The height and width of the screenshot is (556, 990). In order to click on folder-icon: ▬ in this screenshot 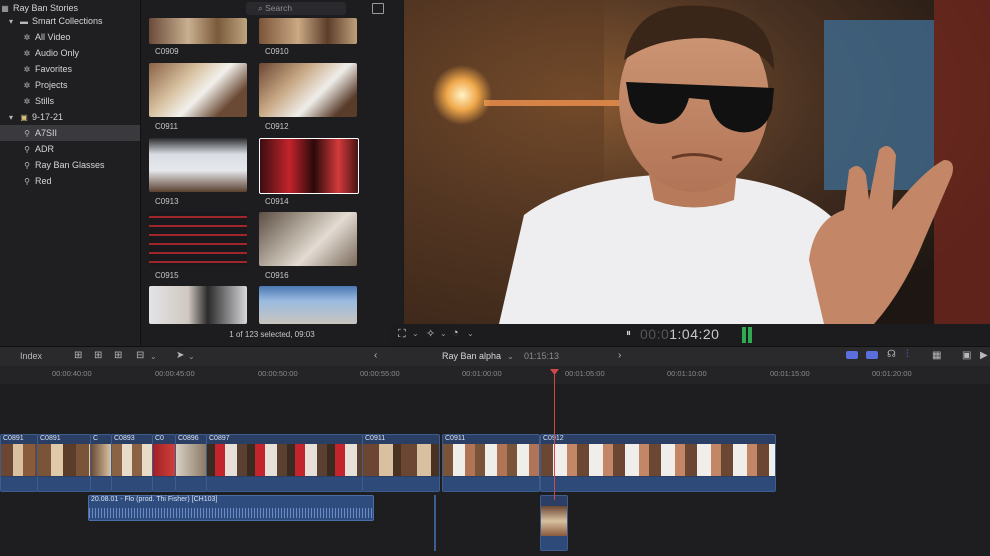, I will do `click(24, 21)`.